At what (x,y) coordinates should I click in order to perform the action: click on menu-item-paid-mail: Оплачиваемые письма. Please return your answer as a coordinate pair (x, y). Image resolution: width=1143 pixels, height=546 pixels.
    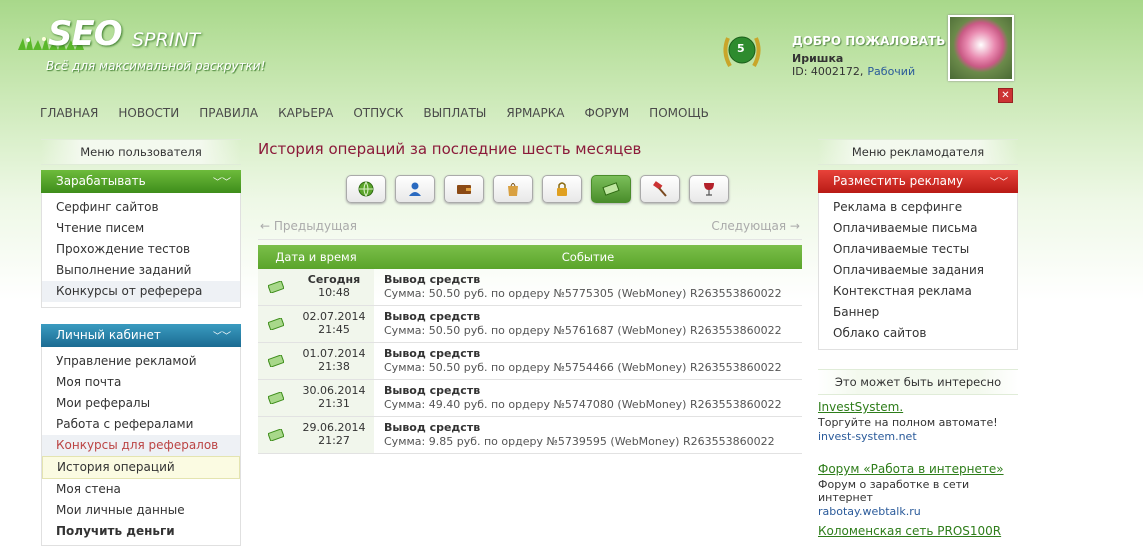
    Looking at the image, I should click on (918, 228).